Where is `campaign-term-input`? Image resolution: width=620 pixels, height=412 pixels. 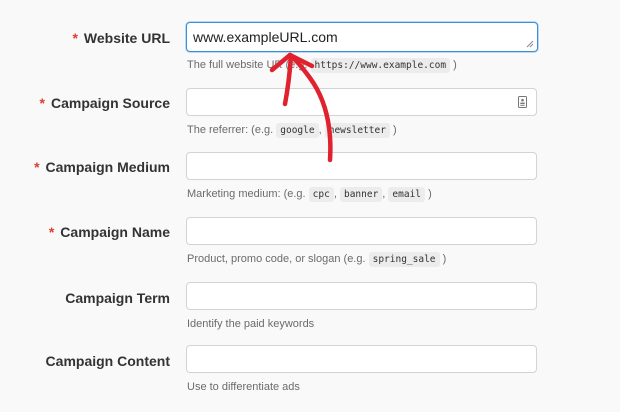 campaign-term-input is located at coordinates (361, 296).